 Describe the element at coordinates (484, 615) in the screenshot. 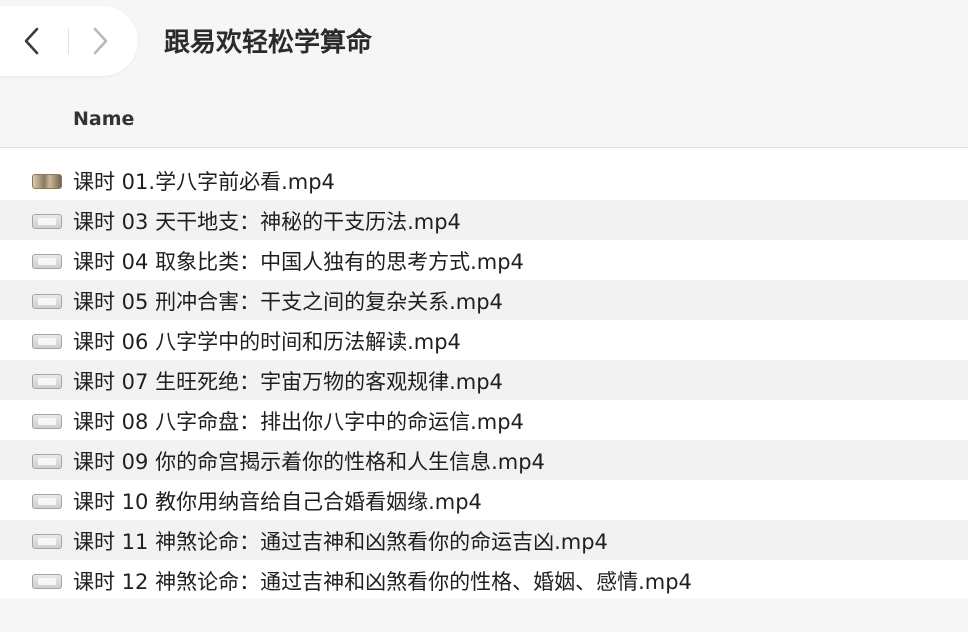

I see `status-bar` at that location.